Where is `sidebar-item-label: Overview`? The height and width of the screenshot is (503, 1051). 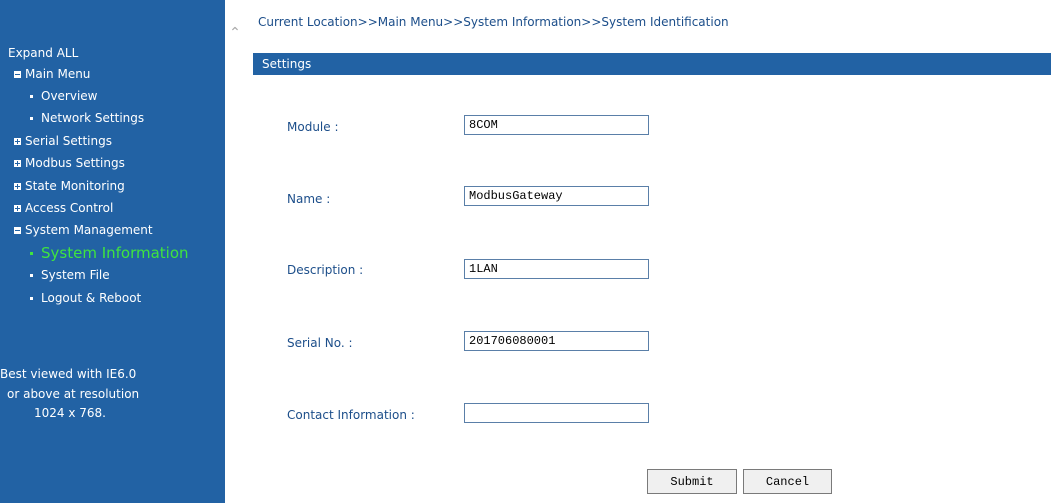
sidebar-item-label: Overview is located at coordinates (69, 96).